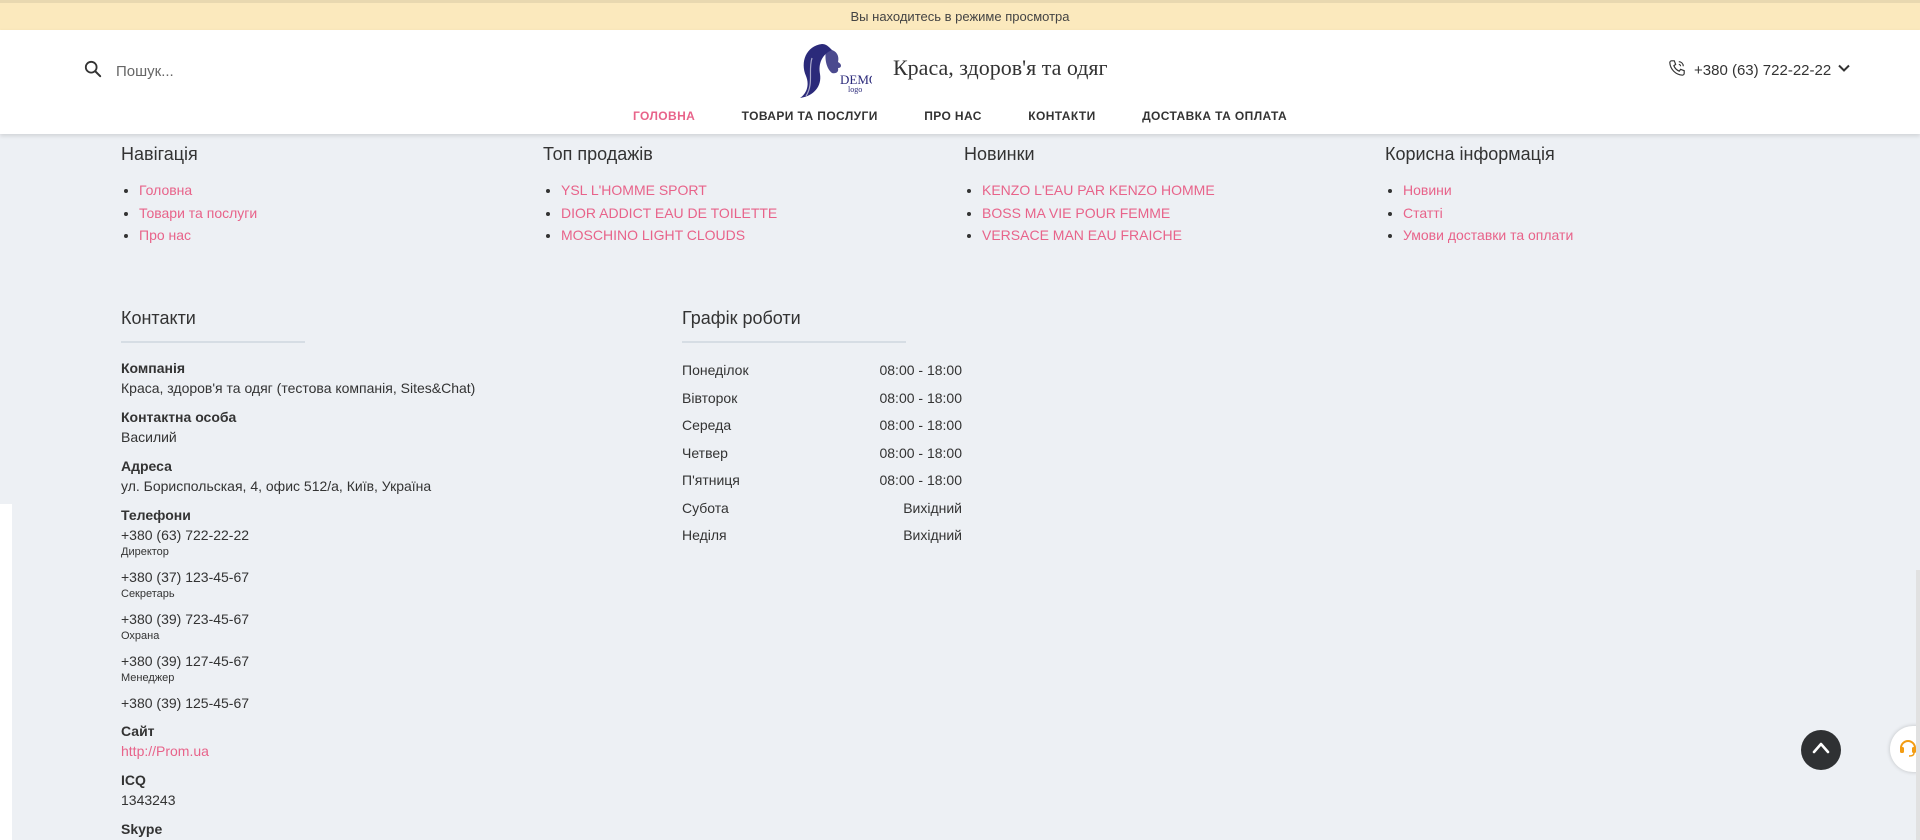 This screenshot has width=1920, height=840. I want to click on contact-person-value: Василий, so click(149, 437).